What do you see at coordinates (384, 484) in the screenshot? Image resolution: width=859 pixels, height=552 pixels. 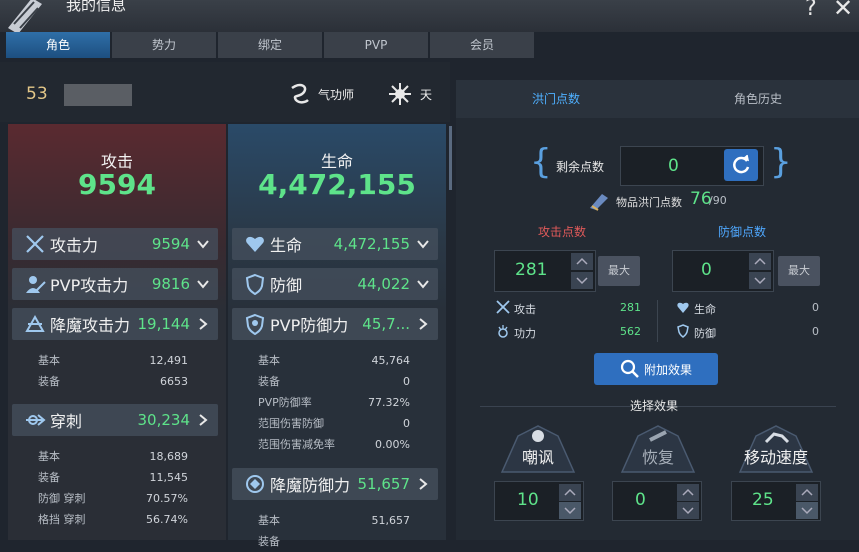 I see `stat-value: 51,657` at bounding box center [384, 484].